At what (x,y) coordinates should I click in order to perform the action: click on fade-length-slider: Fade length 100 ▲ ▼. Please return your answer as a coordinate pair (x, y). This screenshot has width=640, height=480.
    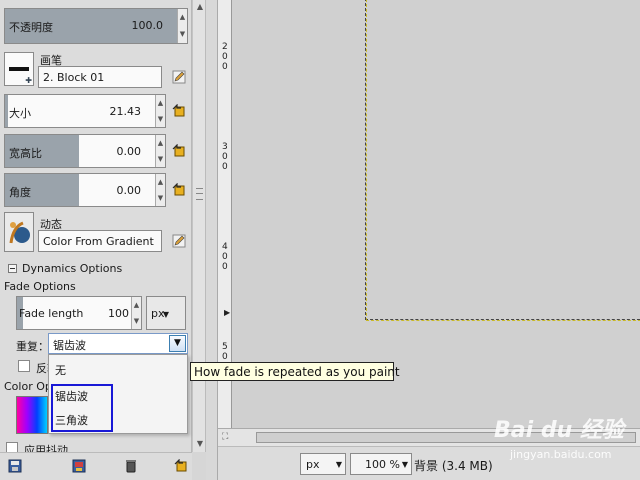
    Looking at the image, I should click on (79, 313).